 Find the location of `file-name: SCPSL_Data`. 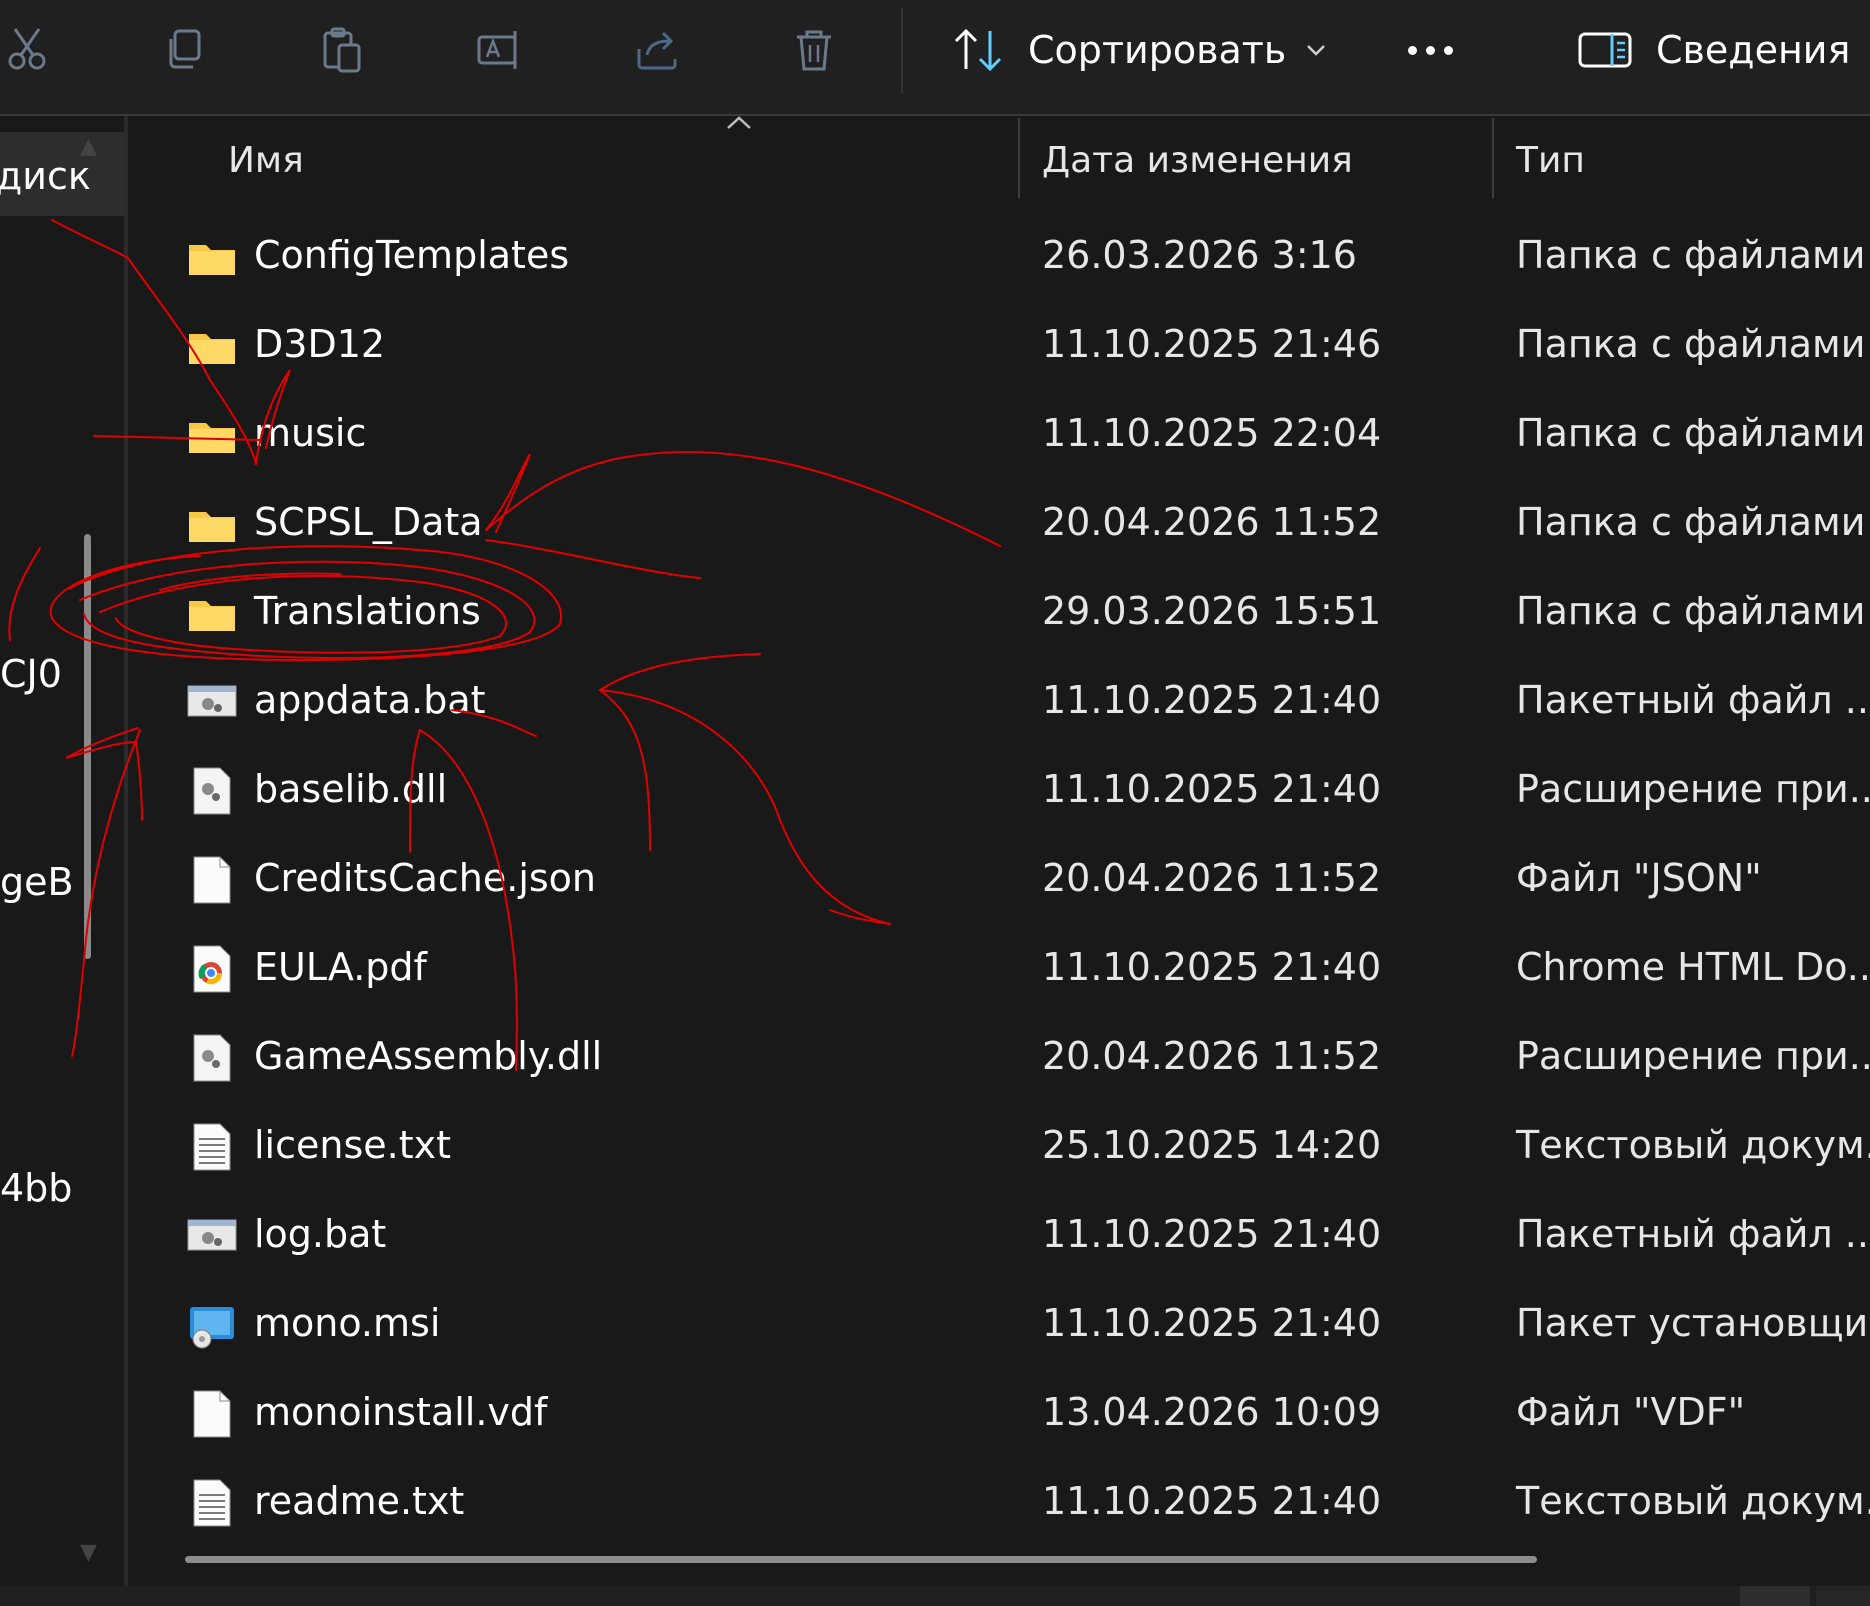

file-name: SCPSL_Data is located at coordinates (368, 522).